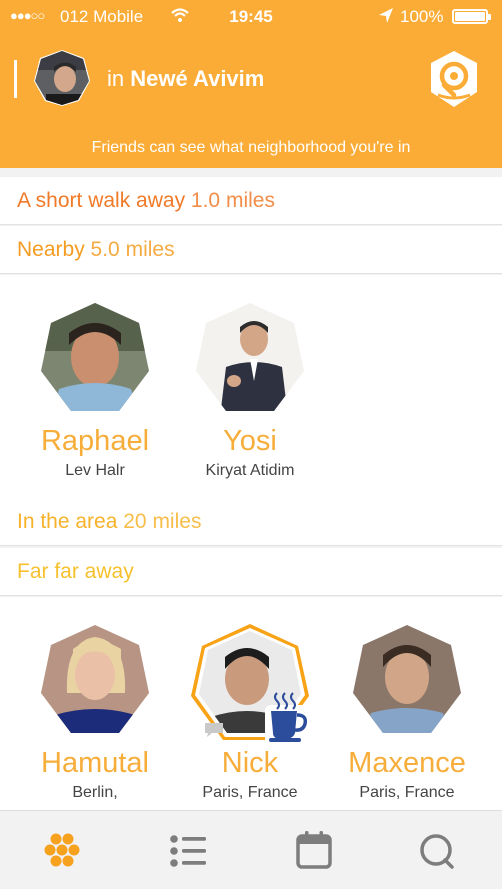  What do you see at coordinates (251, 17) in the screenshot?
I see `status-bar: ●●●○○ 012 Mobile 19:45 100%` at bounding box center [251, 17].